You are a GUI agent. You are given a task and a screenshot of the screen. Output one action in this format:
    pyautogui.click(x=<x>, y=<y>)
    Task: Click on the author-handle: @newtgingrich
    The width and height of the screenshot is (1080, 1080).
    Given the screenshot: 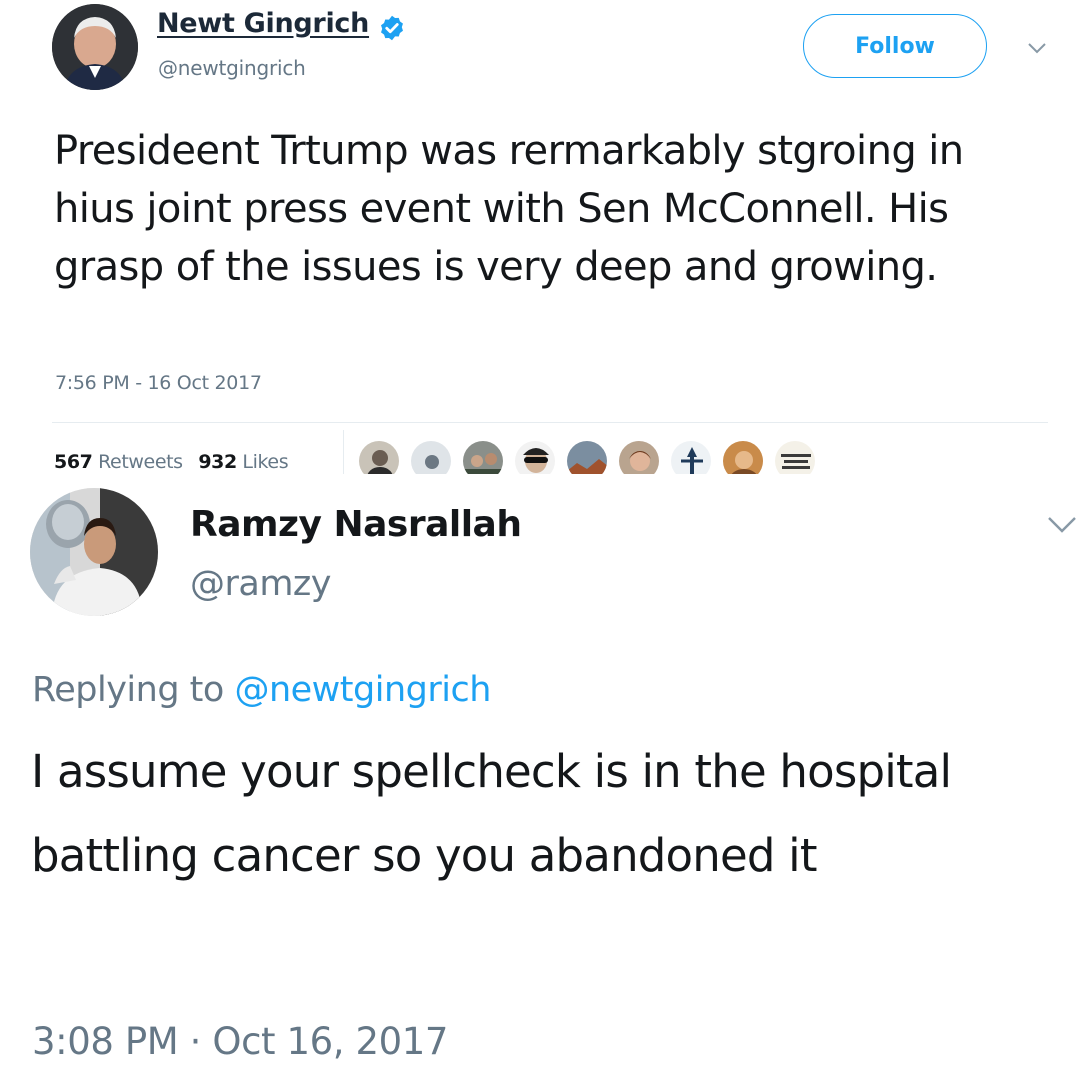 What is the action you would take?
    pyautogui.click(x=232, y=68)
    